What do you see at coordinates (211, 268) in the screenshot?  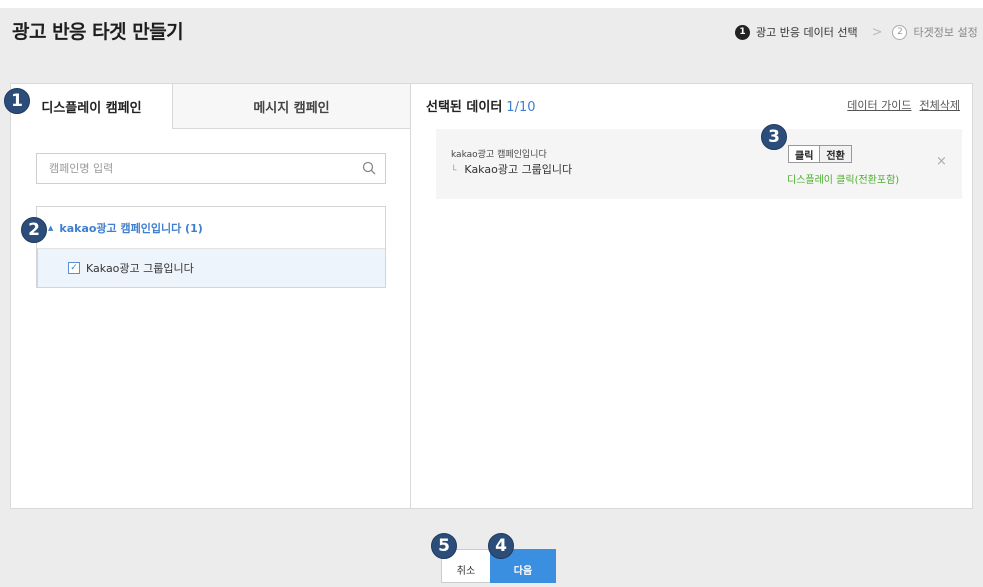 I see `tree-group-row: ✓ Kakao광고 그룹입니다` at bounding box center [211, 268].